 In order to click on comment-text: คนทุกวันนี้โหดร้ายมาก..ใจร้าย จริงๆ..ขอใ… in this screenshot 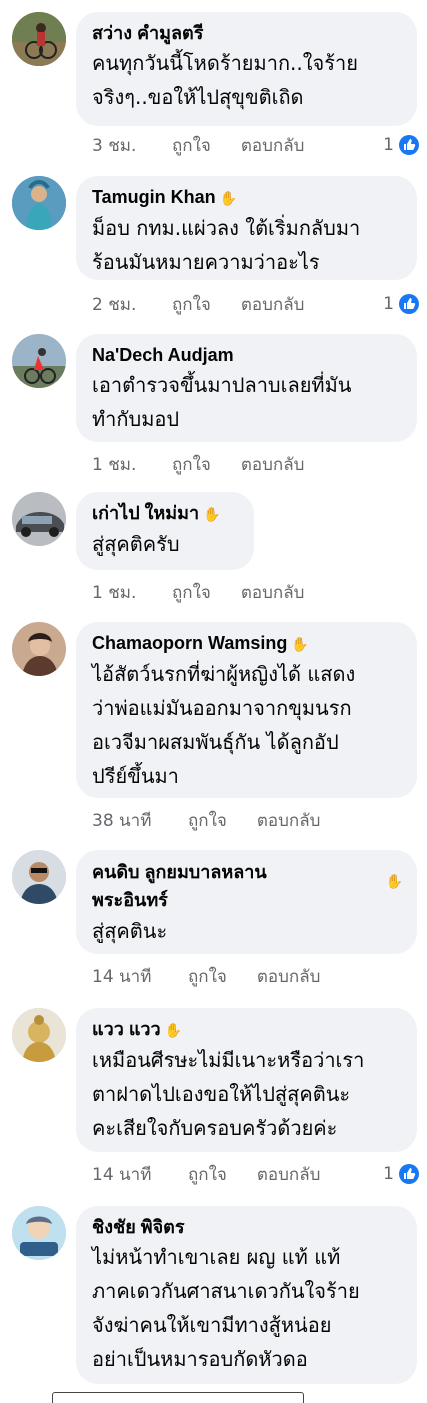, I will do `click(225, 80)`.